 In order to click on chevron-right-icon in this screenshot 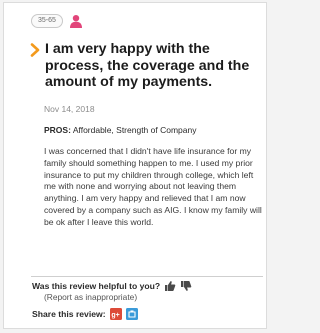, I will do `click(35, 50)`.